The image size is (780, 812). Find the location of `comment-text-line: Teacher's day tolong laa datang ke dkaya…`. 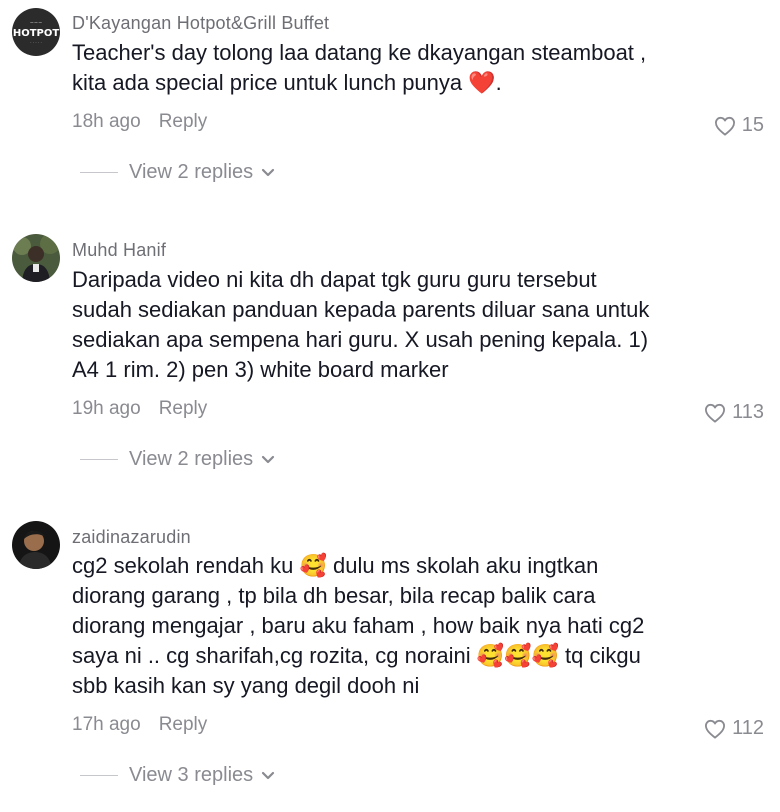

comment-text-line: Teacher's day tolong laa datang ke dkaya… is located at coordinates (359, 52).